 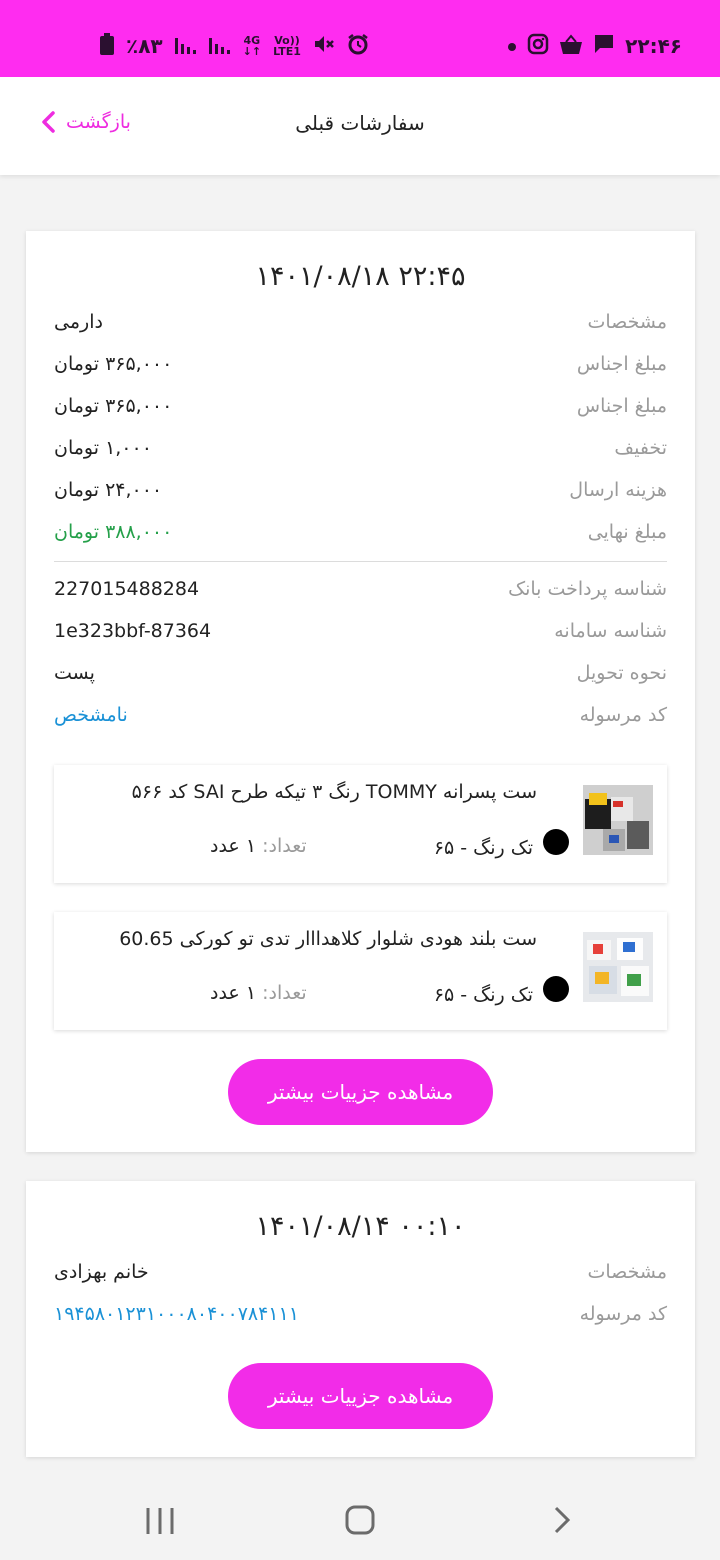 What do you see at coordinates (360, 677) in the screenshot?
I see `order-row: نحوه تحویل پست` at bounding box center [360, 677].